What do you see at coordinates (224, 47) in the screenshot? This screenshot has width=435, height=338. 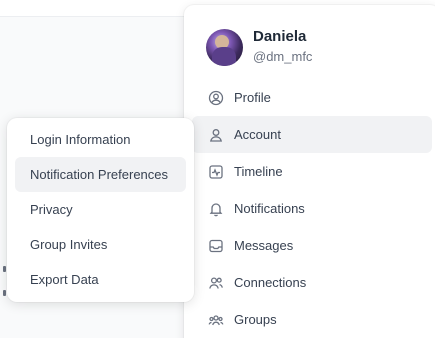 I see `avatar` at bounding box center [224, 47].